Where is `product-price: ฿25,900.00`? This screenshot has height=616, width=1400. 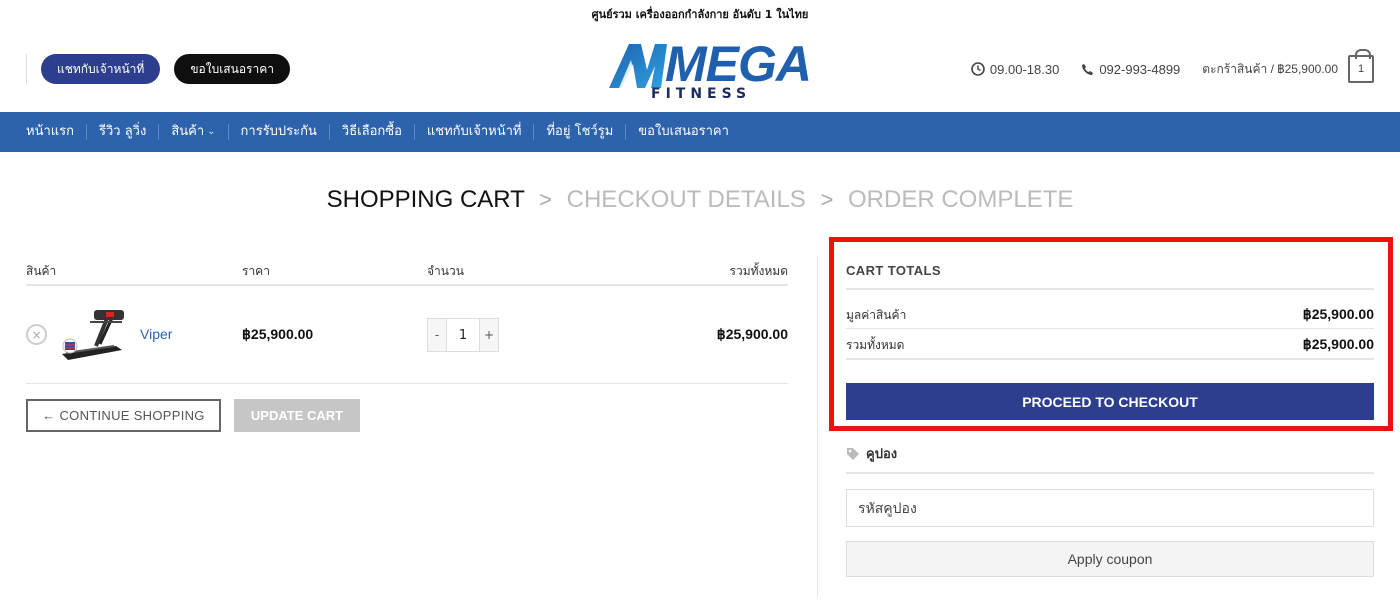
product-price: ฿25,900.00 is located at coordinates (278, 334).